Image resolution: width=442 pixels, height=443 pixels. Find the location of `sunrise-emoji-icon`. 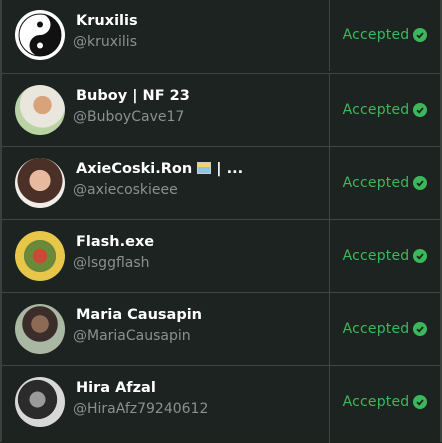

sunrise-emoji-icon is located at coordinates (204, 168).